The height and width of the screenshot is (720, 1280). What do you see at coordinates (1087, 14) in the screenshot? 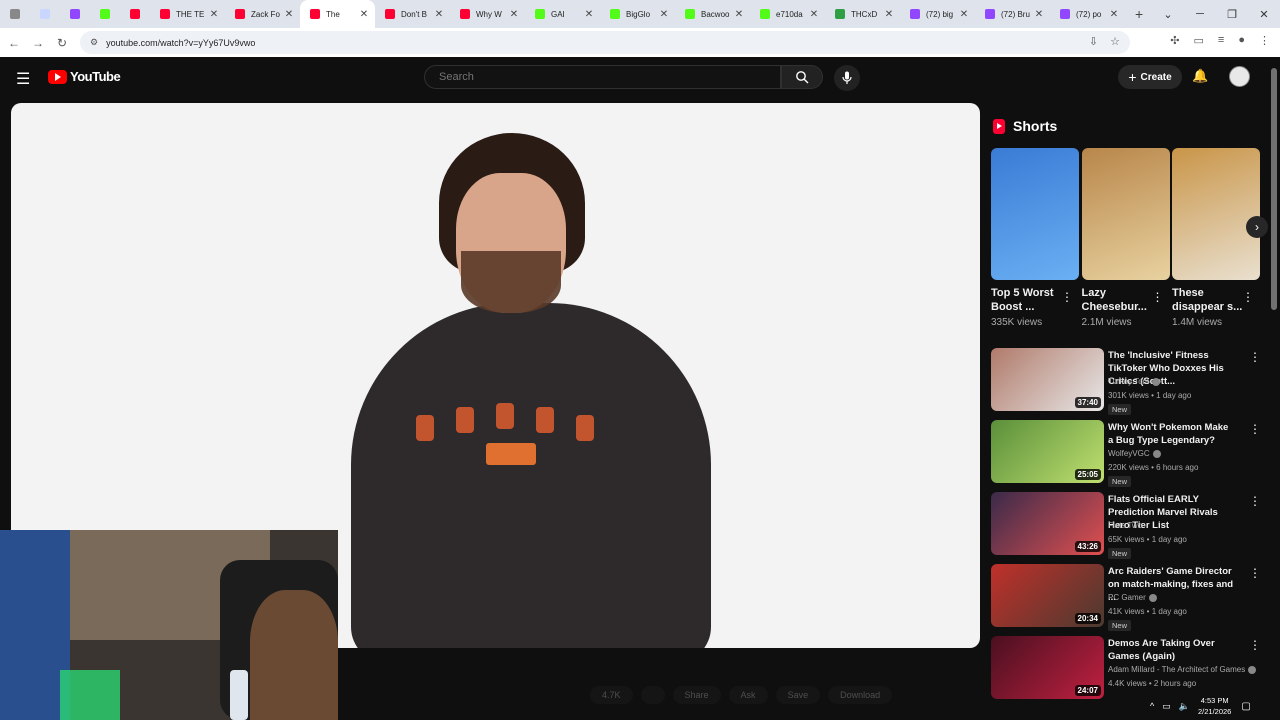
I see `browser-tab: (72) po ✕` at bounding box center [1087, 14].